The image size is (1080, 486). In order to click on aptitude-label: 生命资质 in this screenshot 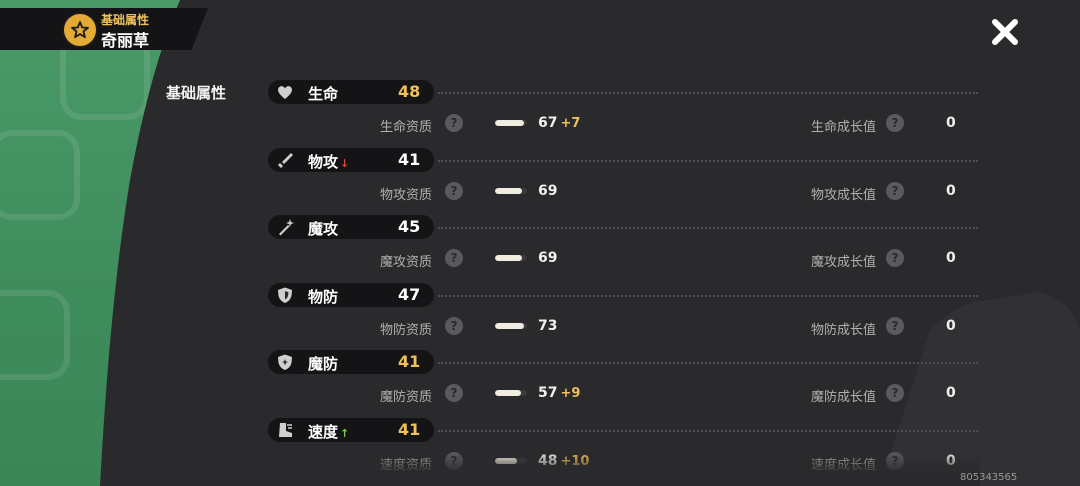, I will do `click(406, 127)`.